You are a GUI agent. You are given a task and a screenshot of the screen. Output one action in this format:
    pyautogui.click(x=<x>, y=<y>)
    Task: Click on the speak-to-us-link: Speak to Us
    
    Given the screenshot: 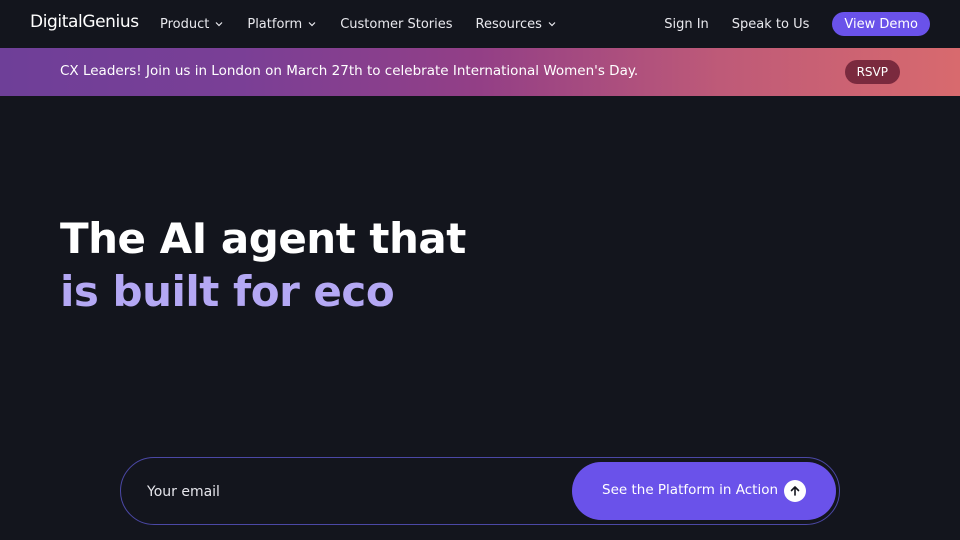 What is the action you would take?
    pyautogui.click(x=771, y=24)
    